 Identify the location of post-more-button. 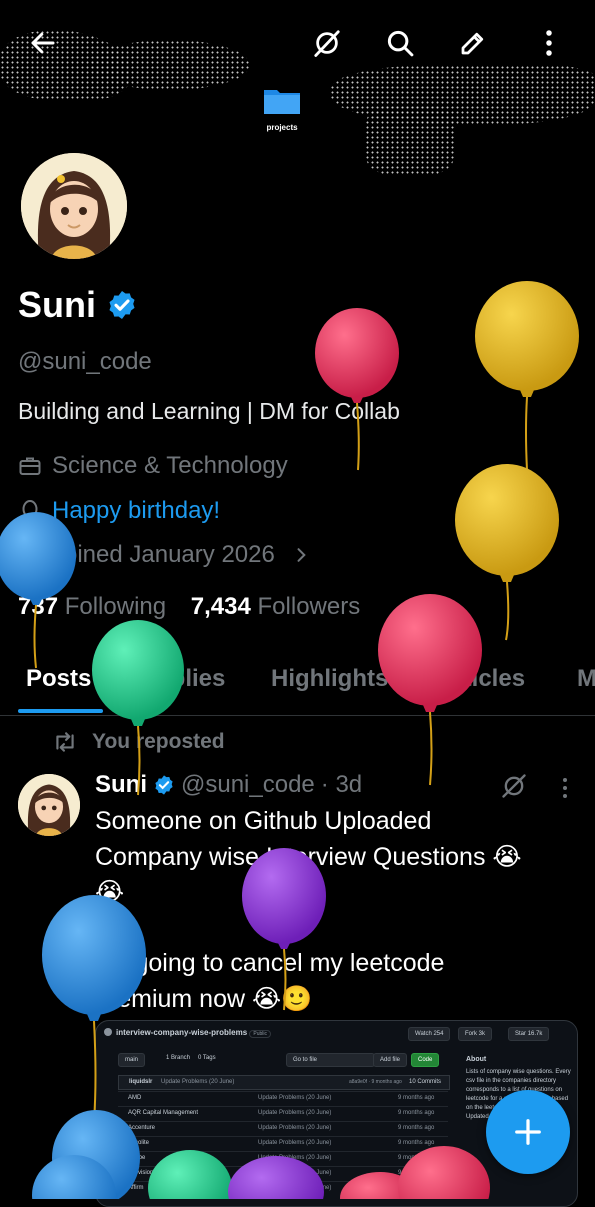
(565, 790).